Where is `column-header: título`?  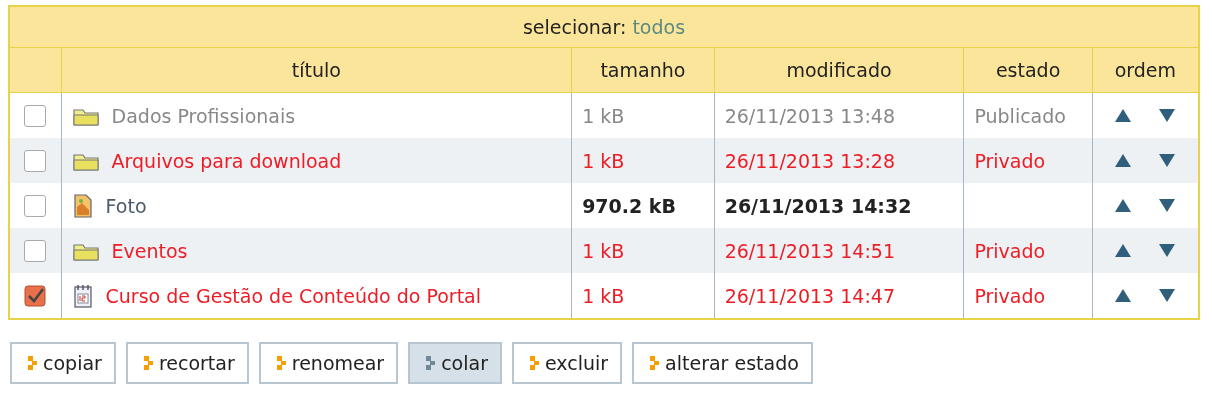 column-header: título is located at coordinates (316, 70).